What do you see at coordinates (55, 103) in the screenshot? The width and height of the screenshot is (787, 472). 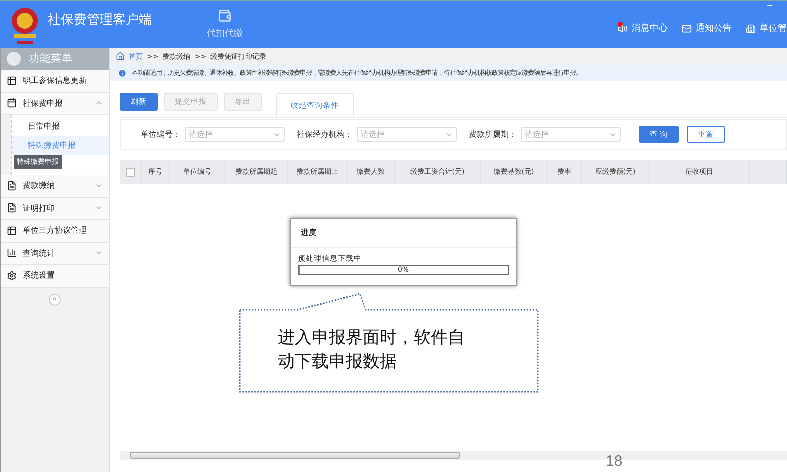 I see `menu-item: 社保费申报` at bounding box center [55, 103].